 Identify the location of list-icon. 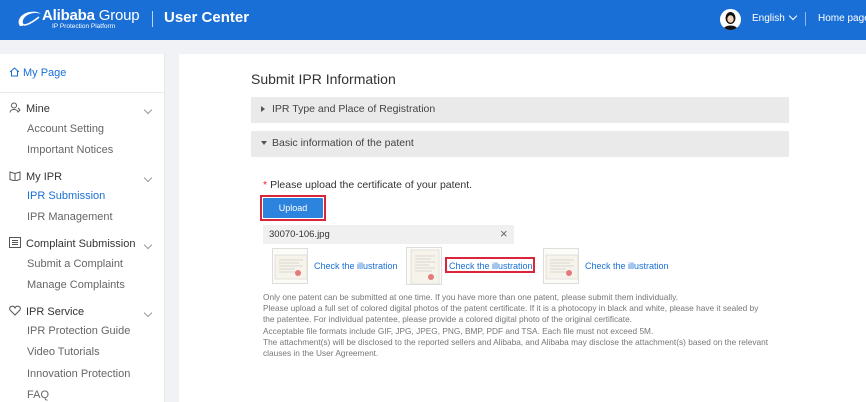
(15, 242).